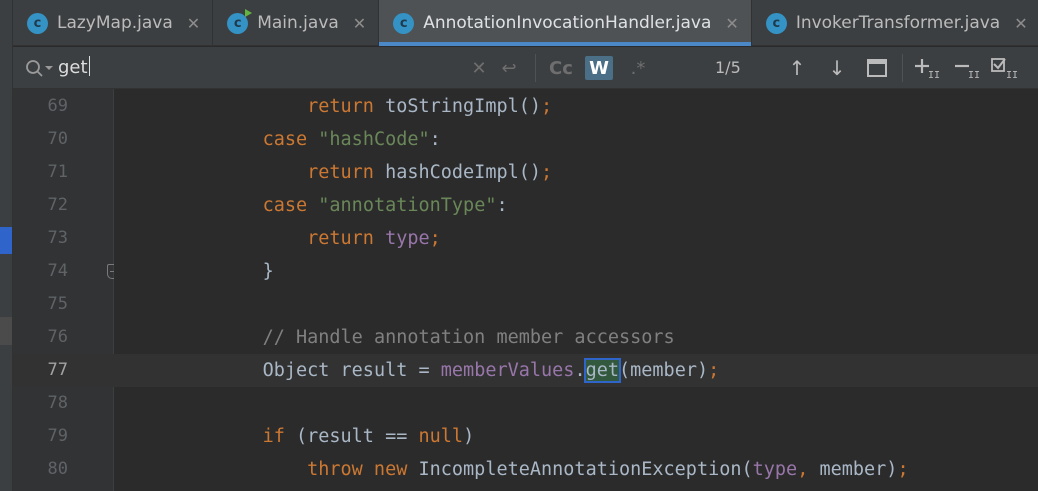 The image size is (1038, 491). Describe the element at coordinates (877, 68) in the screenshot. I see `select-all-occurrences-icon` at that location.